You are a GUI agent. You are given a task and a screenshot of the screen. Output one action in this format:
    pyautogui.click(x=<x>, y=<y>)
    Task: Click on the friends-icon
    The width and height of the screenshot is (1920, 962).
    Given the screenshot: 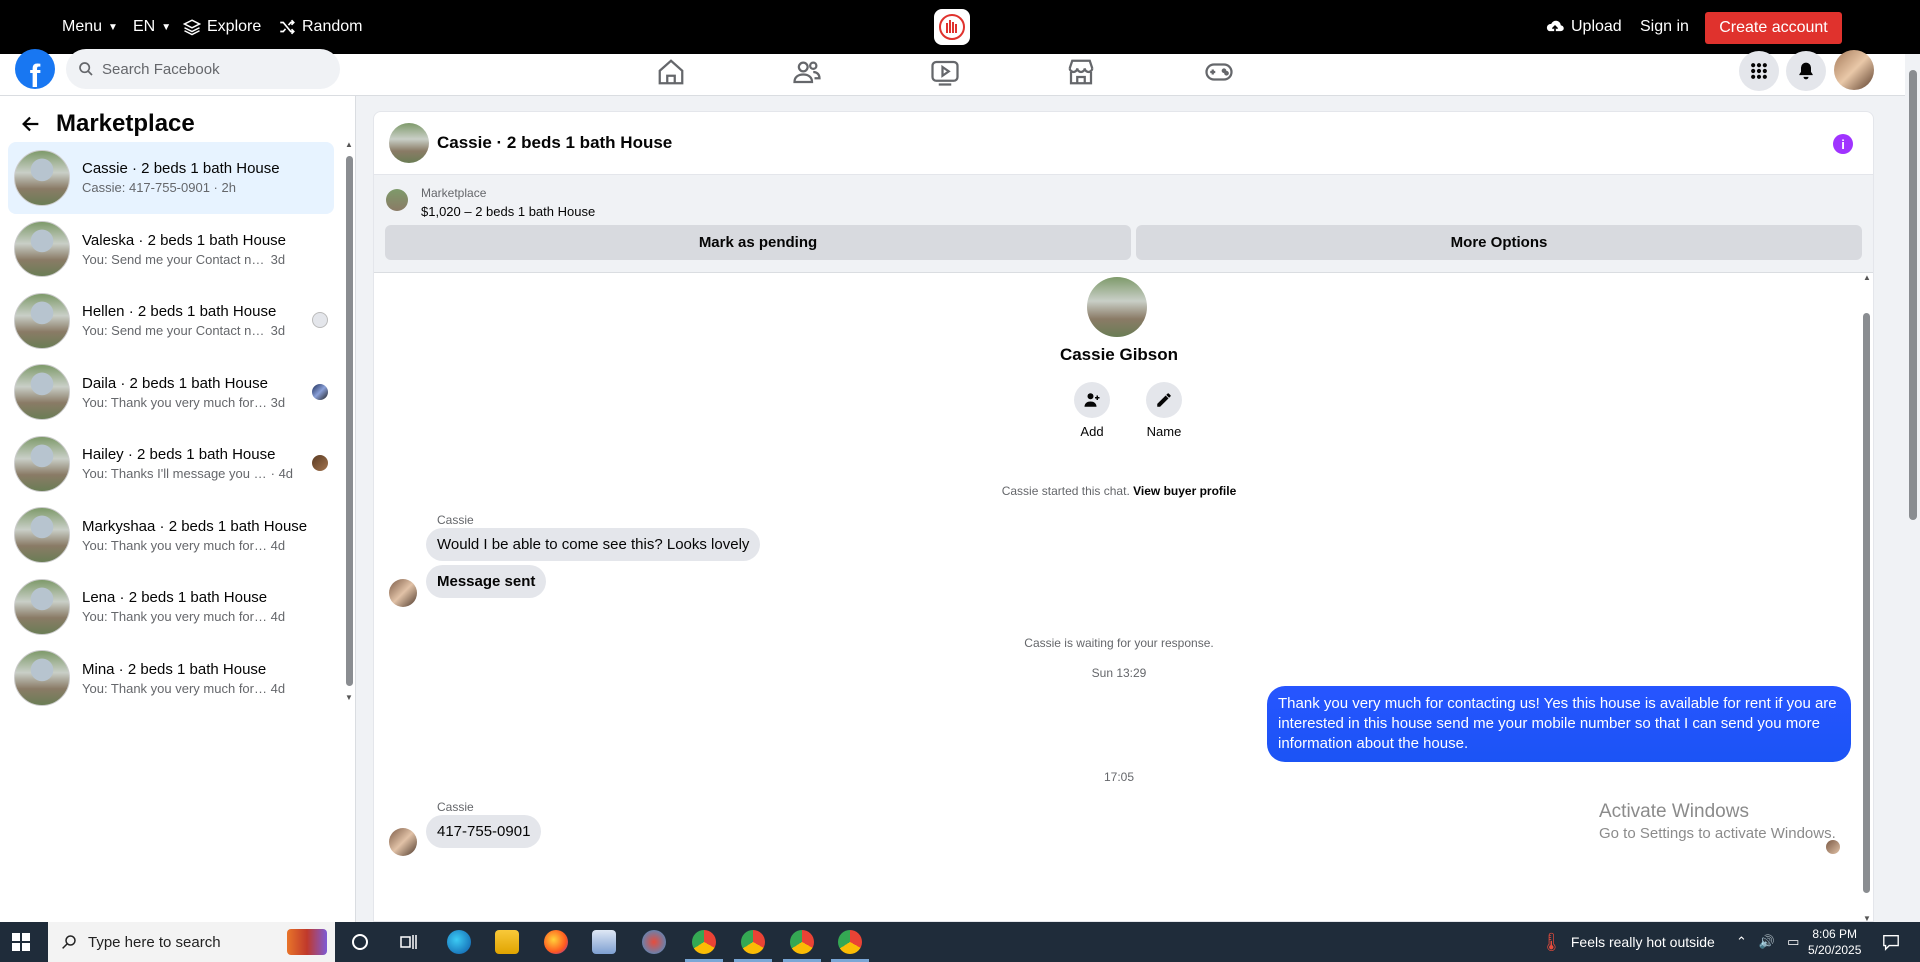 What is the action you would take?
    pyautogui.click(x=807, y=72)
    